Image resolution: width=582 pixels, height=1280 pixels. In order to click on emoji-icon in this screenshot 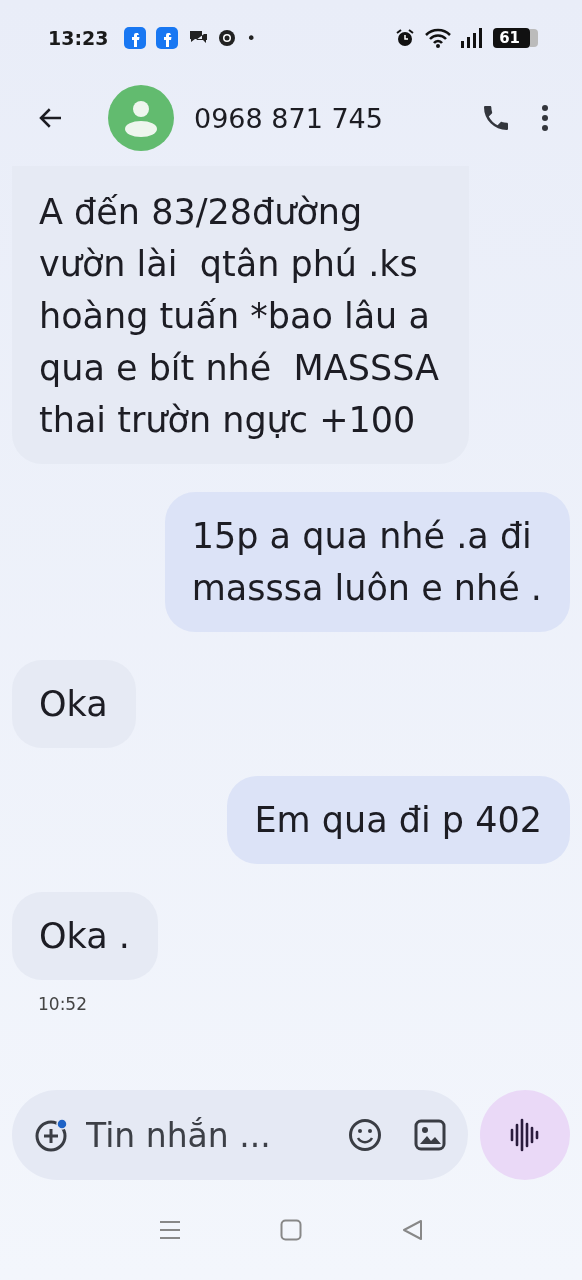, I will do `click(365, 1135)`.